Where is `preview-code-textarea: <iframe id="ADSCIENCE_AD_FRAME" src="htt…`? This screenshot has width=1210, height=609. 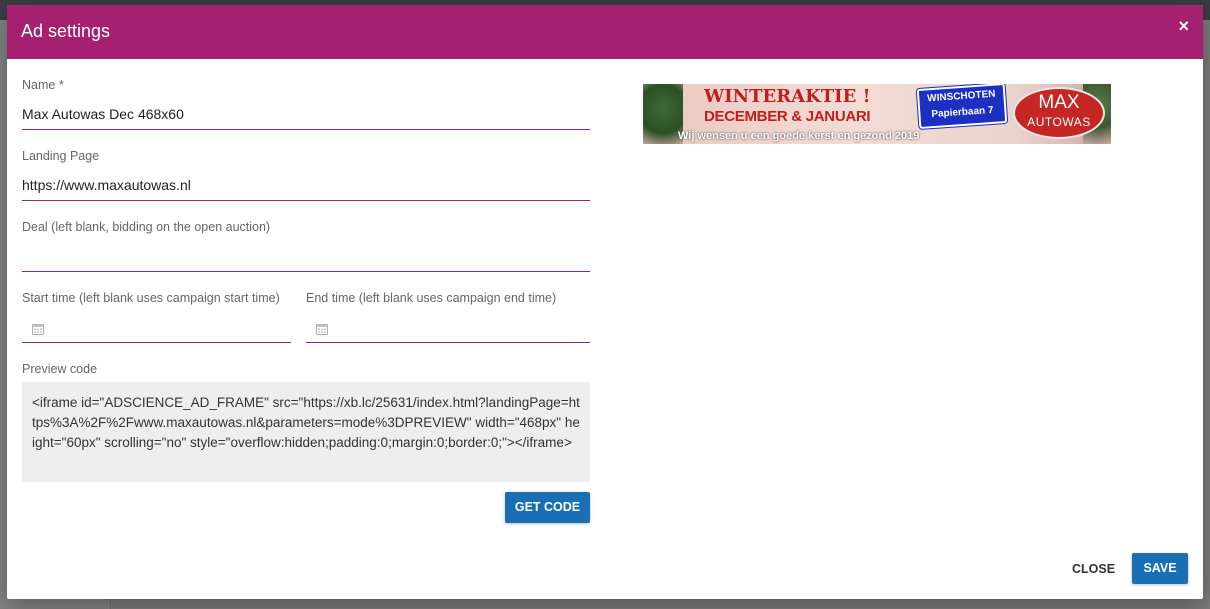 preview-code-textarea: <iframe id="ADSCIENCE_AD_FRAME" src="htt… is located at coordinates (306, 432).